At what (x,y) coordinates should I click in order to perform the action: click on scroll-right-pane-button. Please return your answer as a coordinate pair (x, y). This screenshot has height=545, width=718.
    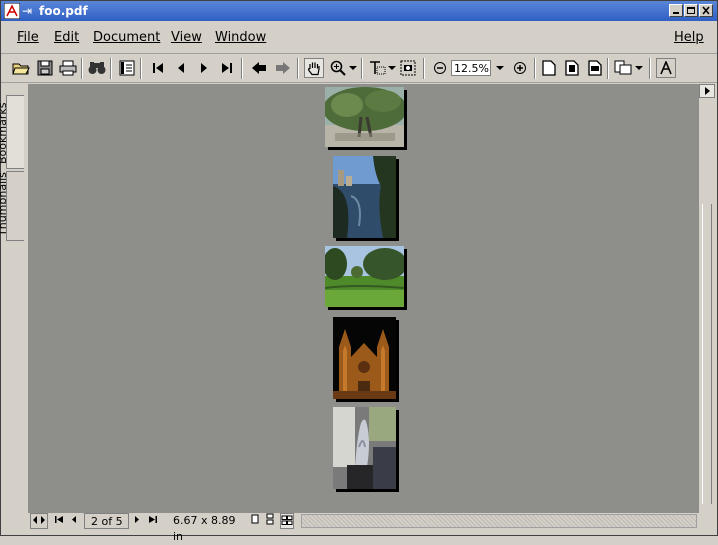
    Looking at the image, I should click on (707, 91).